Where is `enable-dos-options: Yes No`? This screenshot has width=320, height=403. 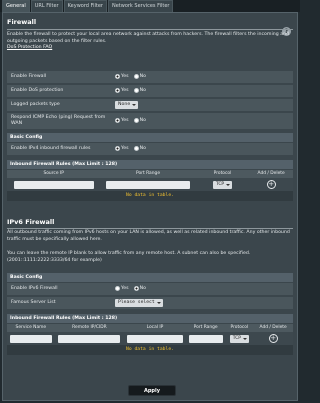
enable-dos-options: Yes No is located at coordinates (133, 90).